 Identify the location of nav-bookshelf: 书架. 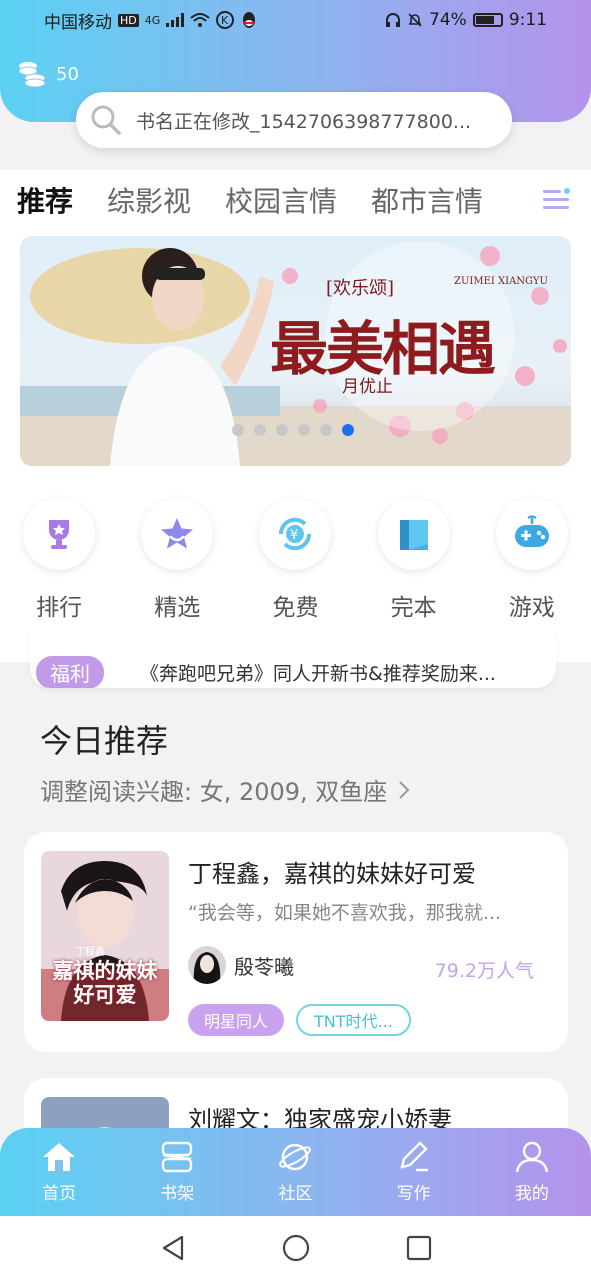
(177, 1172).